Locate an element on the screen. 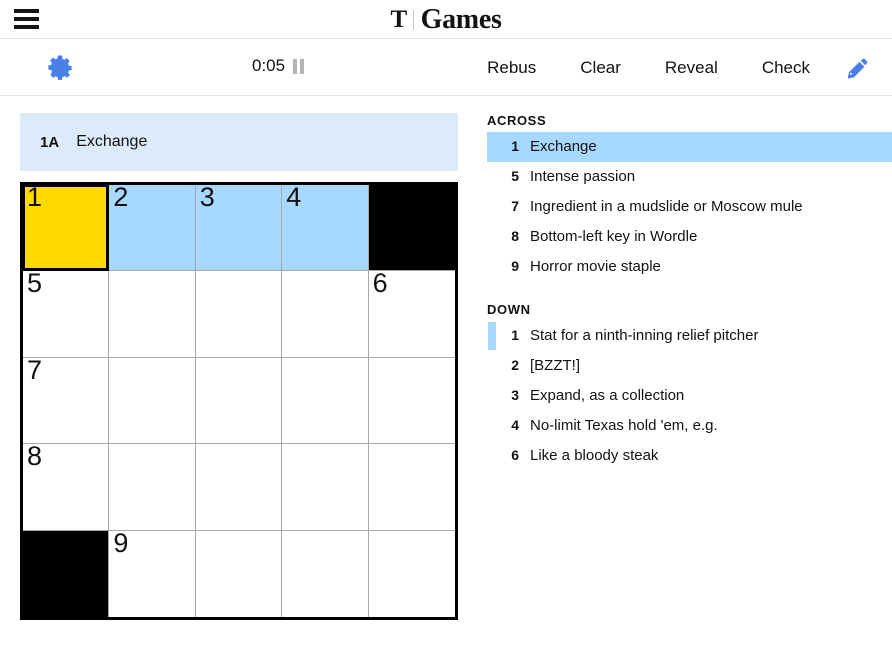 This screenshot has width=892, height=671. clue-row: 2 [BZZT!] is located at coordinates (689, 366).